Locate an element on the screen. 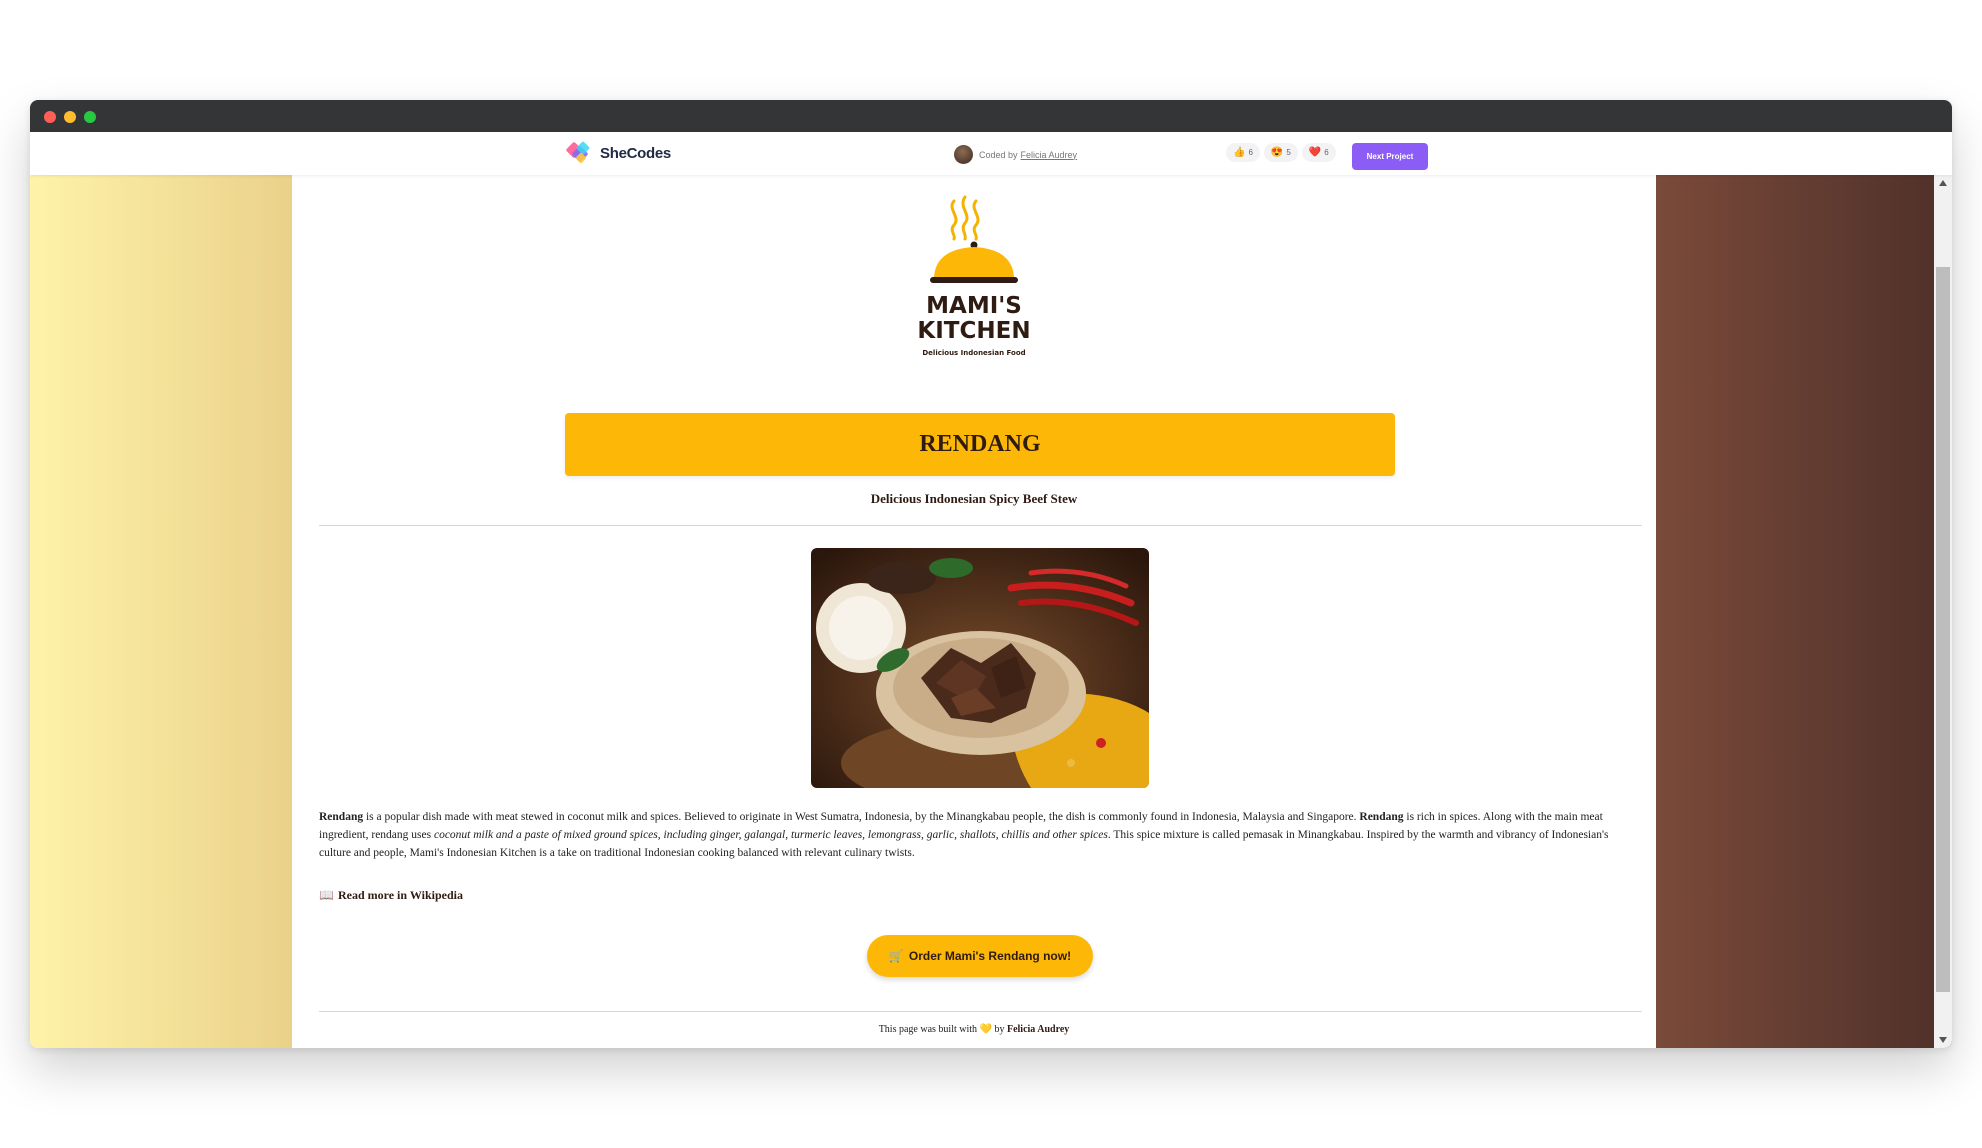 The width and height of the screenshot is (1982, 1148). coded-by-label: Coded by is located at coordinates (998, 154).